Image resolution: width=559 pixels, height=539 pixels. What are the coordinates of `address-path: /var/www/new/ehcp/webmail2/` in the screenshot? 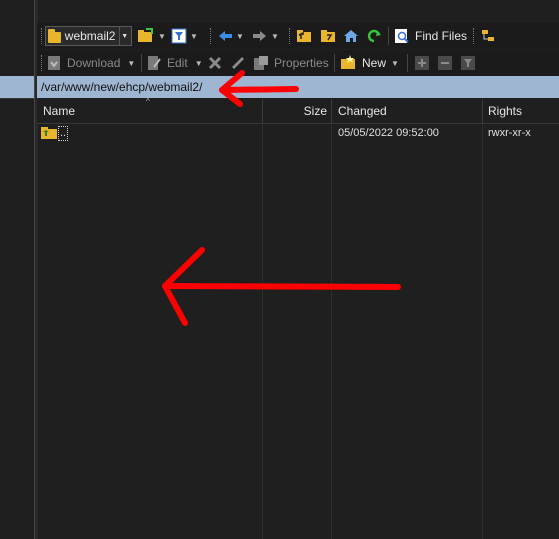 It's located at (122, 87).